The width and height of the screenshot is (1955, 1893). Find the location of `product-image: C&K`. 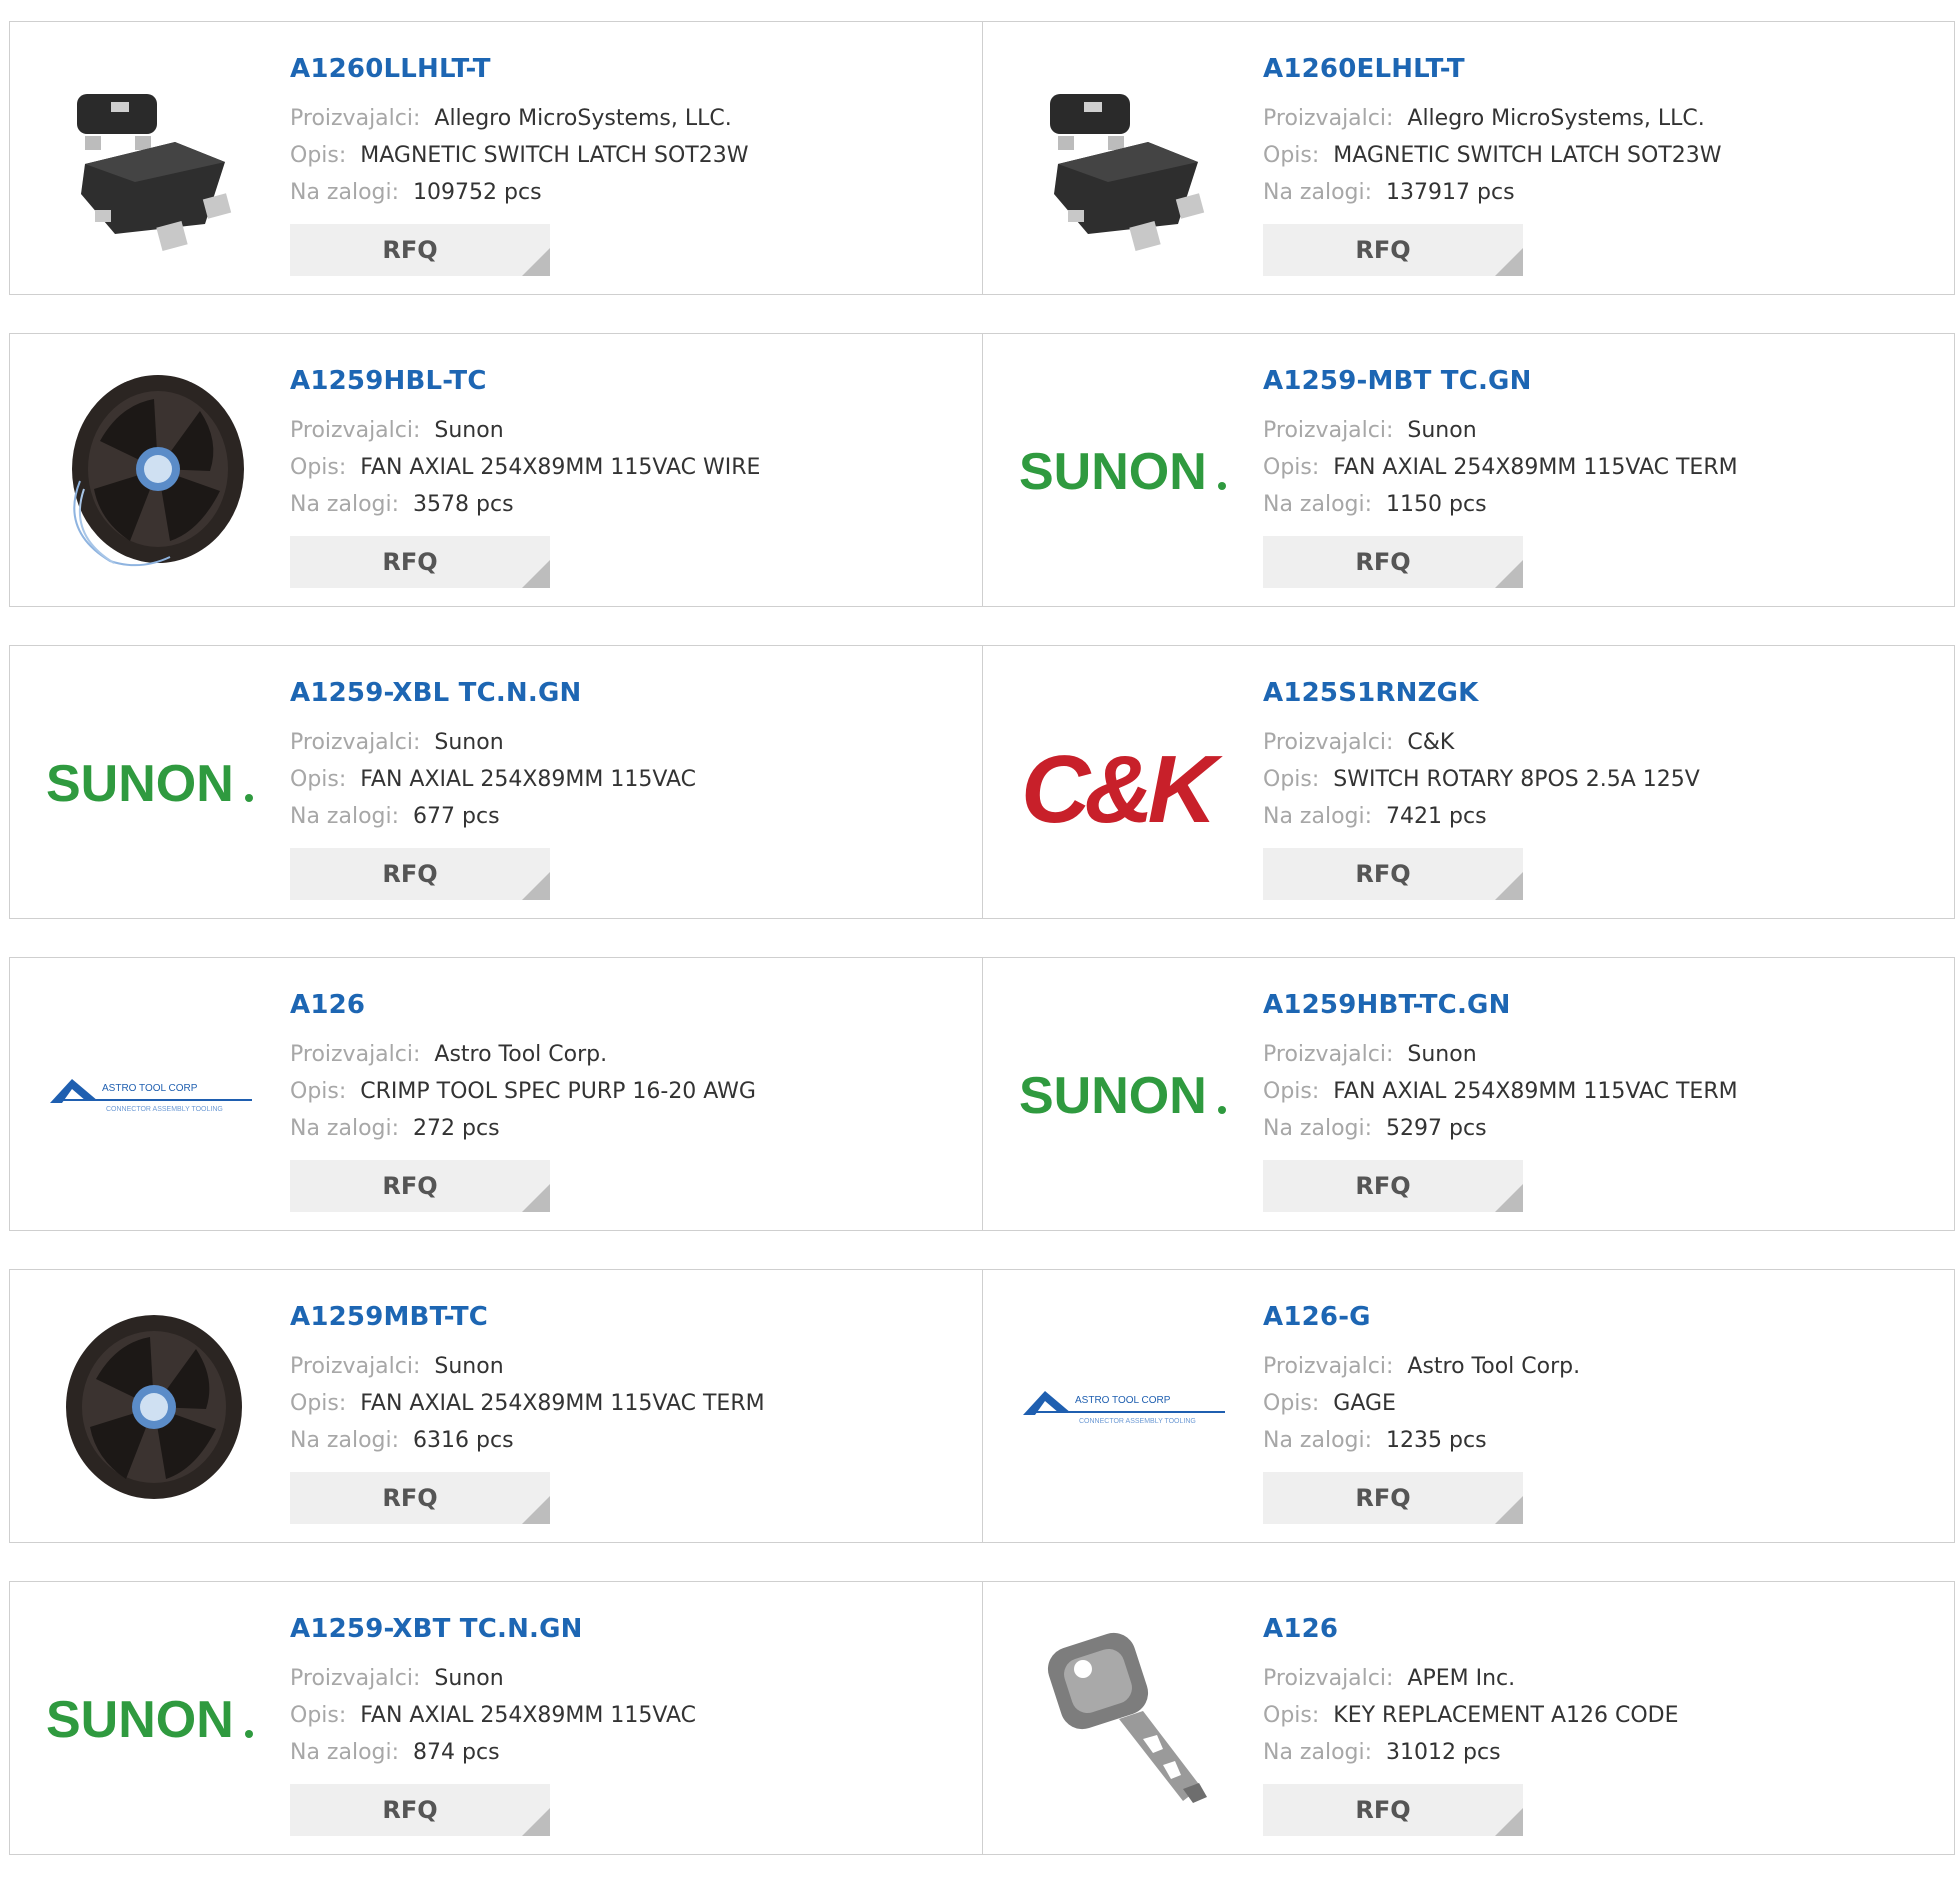

product-image: C&K is located at coordinates (1123, 783).